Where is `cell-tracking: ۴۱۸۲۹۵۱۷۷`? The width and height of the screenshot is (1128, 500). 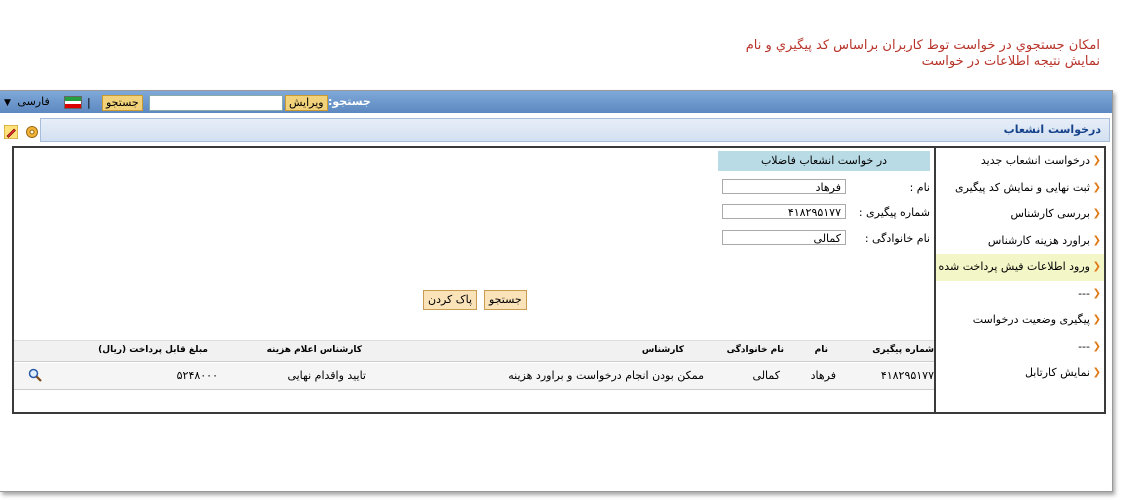
cell-tracking: ۴۱۸۲۹۵۱۷۷ is located at coordinates (907, 375).